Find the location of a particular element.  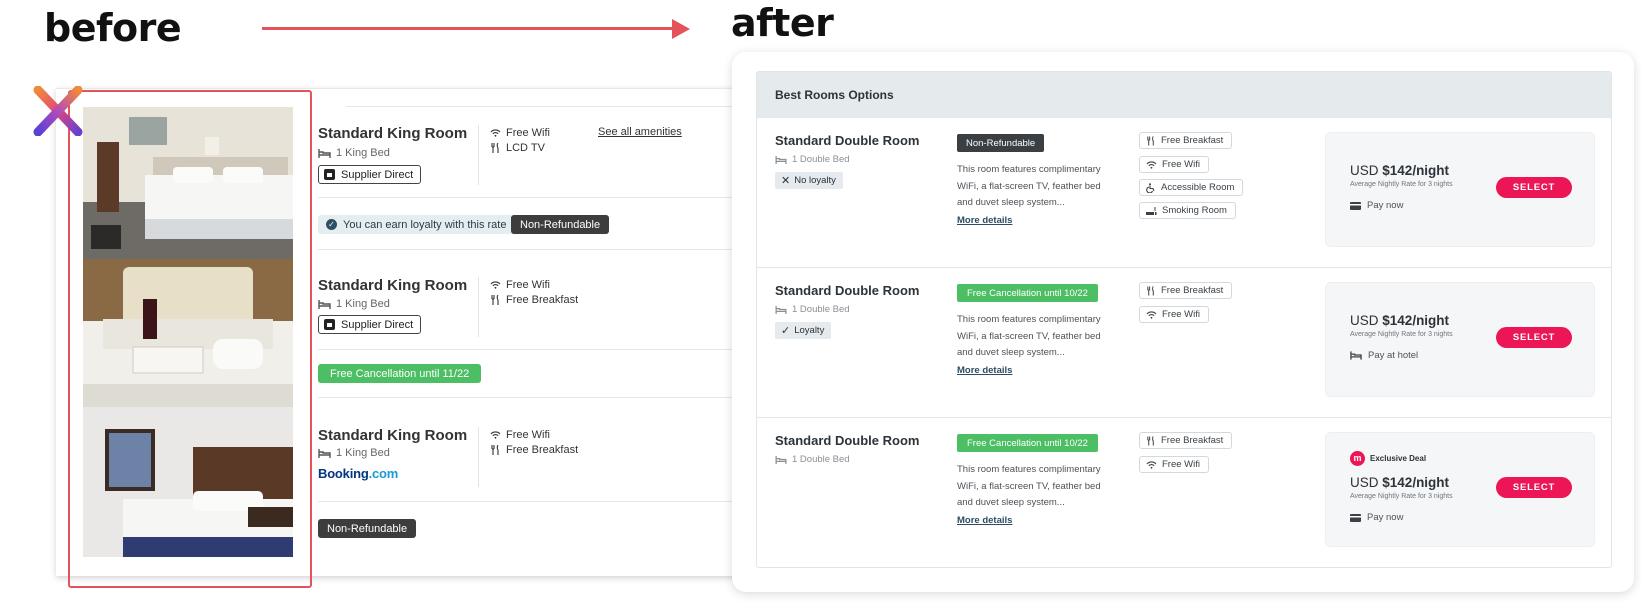

tv-icon is located at coordinates (495, 148).